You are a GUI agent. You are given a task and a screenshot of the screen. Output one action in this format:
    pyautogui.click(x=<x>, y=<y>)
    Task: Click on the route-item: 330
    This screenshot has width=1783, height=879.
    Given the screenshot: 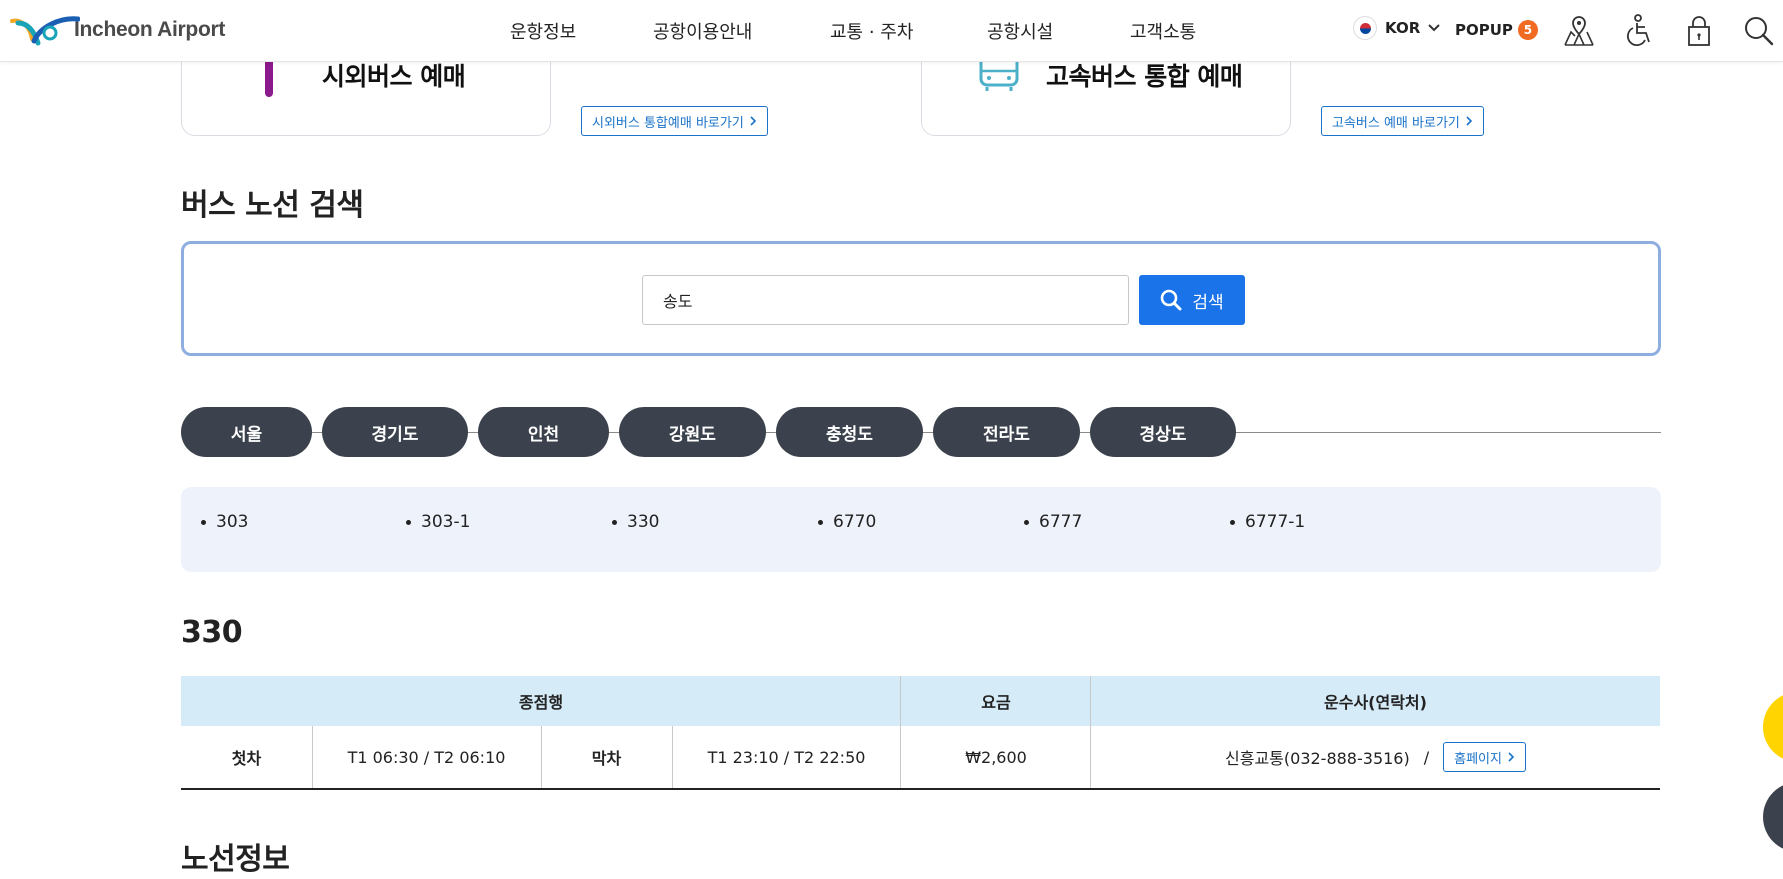 What is the action you would take?
    pyautogui.click(x=635, y=522)
    